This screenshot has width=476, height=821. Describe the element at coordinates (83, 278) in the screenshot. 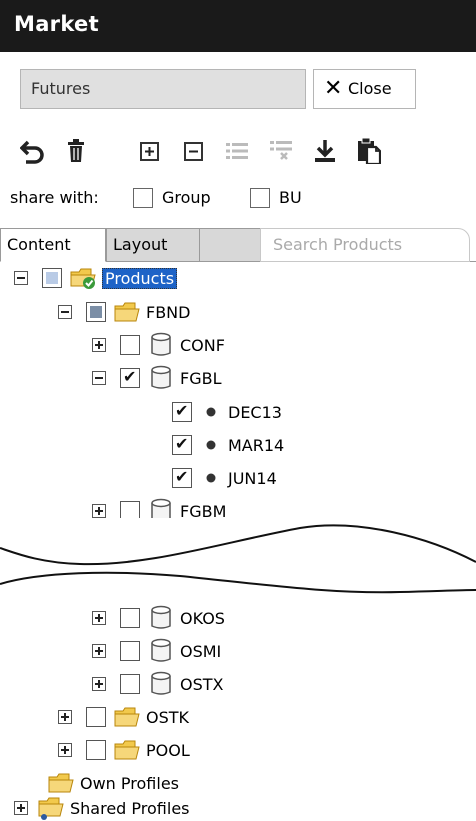

I see `folder-check-icon` at that location.